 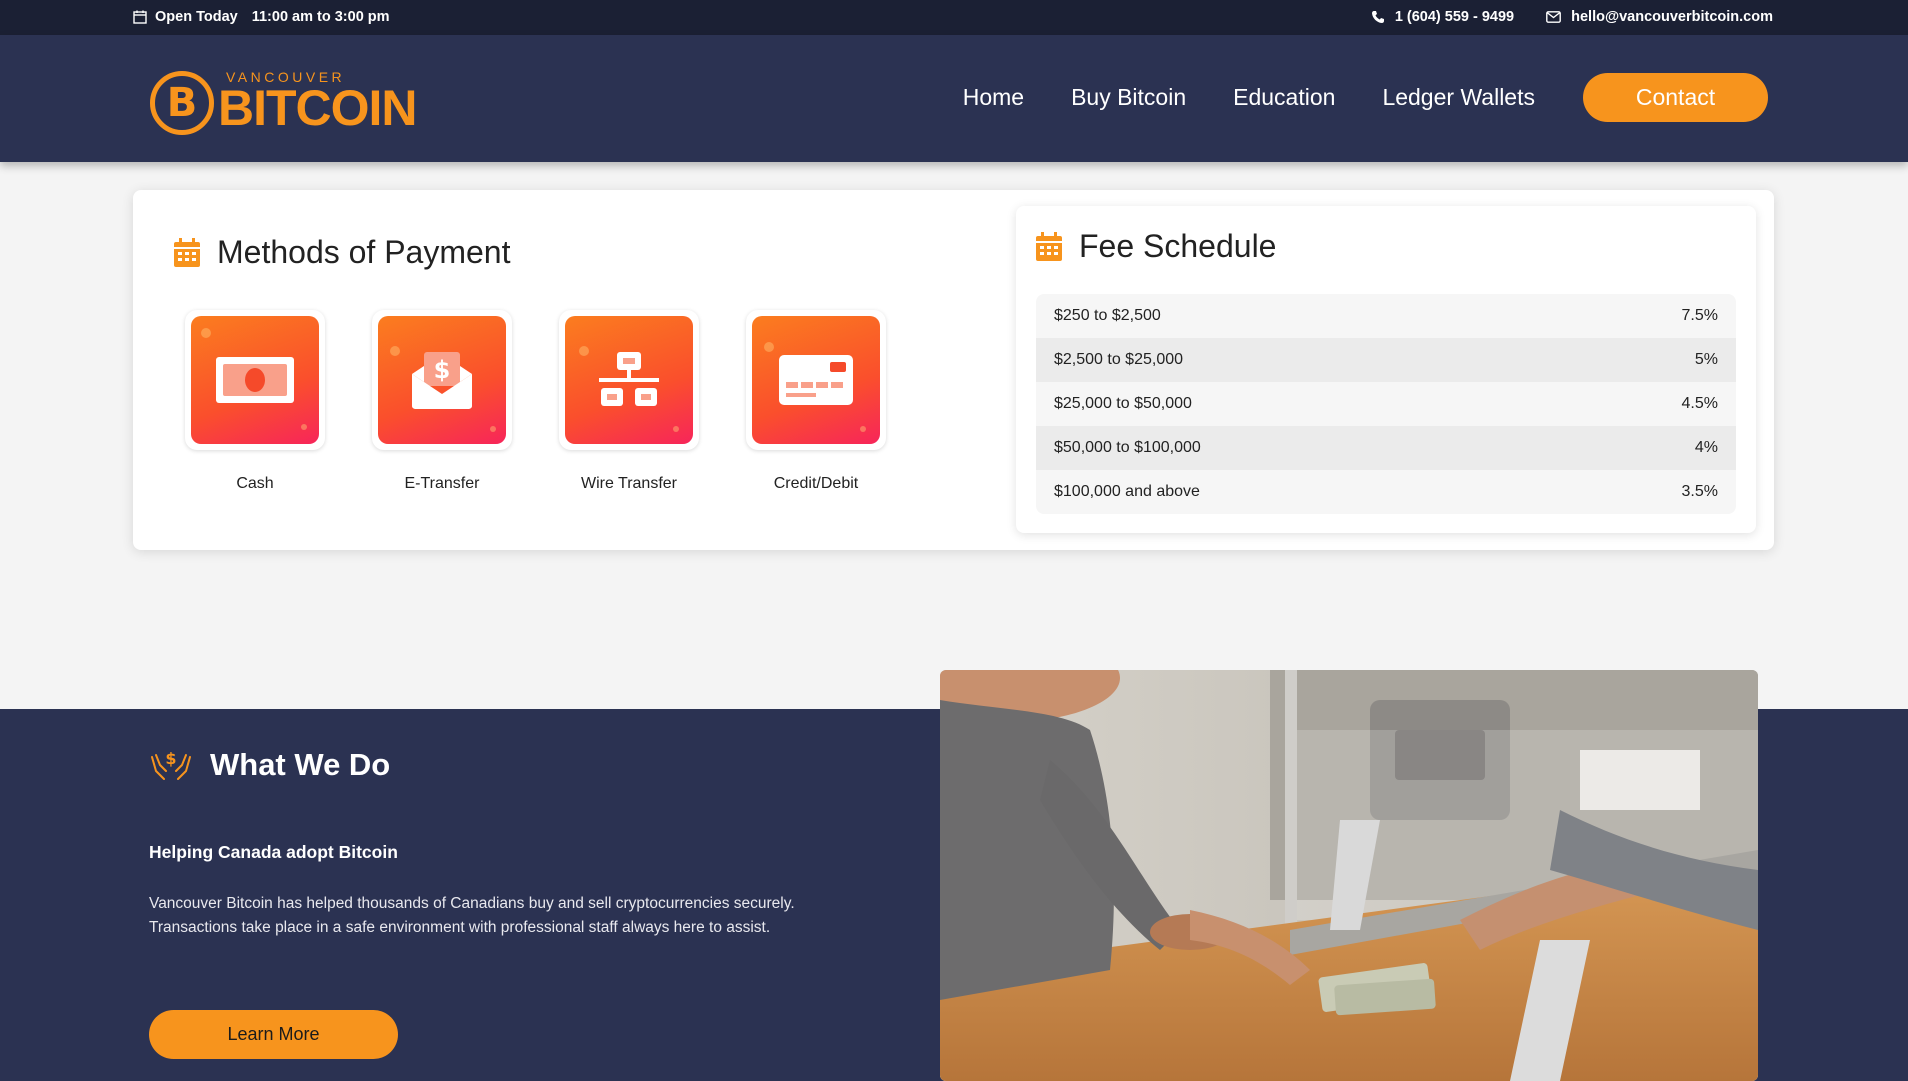 What do you see at coordinates (1699, 491) in the screenshot?
I see `fee-rate: 3.5%` at bounding box center [1699, 491].